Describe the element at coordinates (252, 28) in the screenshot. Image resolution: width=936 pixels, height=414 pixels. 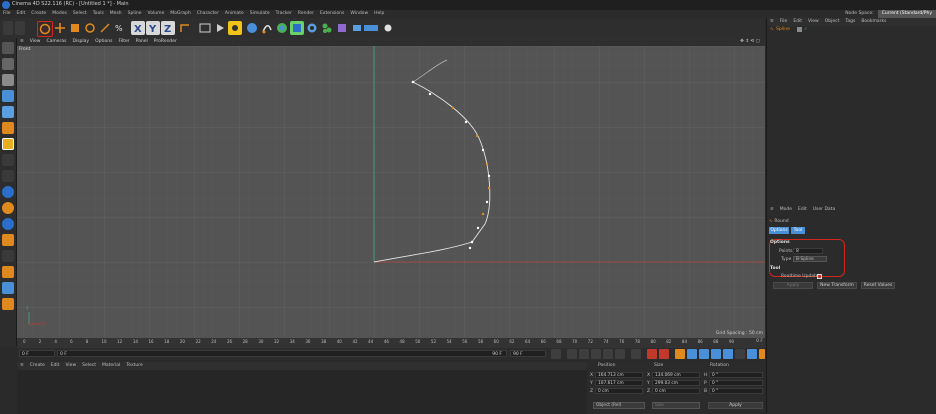
I see `cube-icon` at that location.